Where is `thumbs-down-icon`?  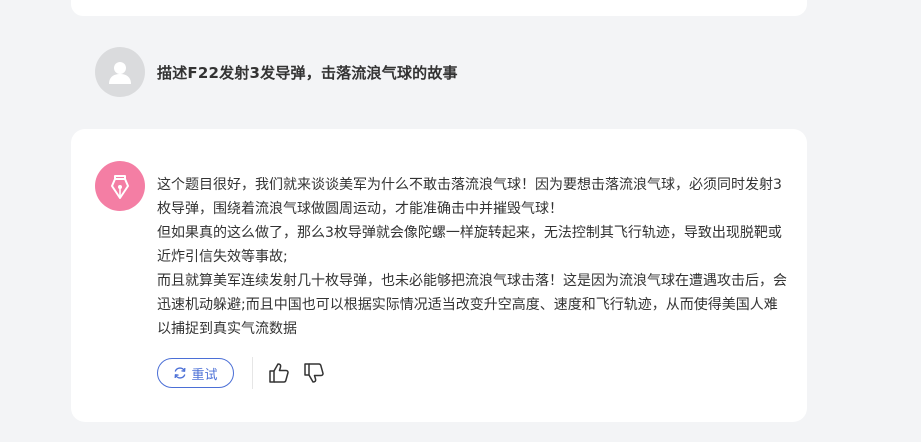
thumbs-down-icon is located at coordinates (314, 373).